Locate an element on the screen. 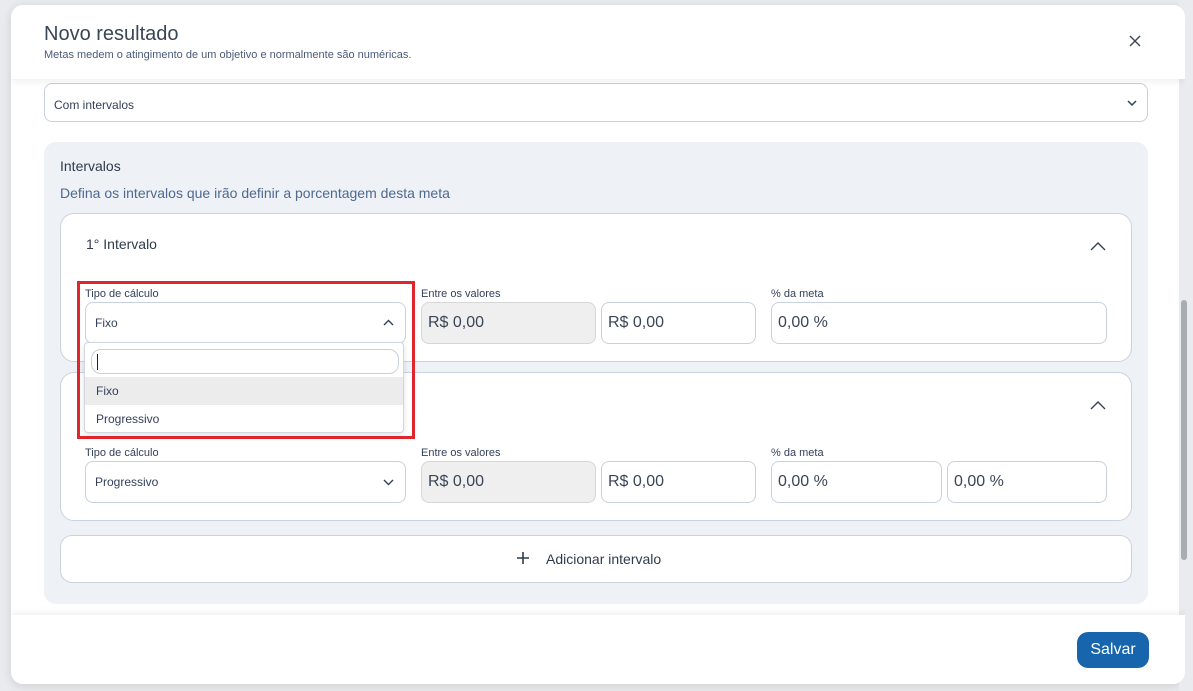  dropdown-option-fixo: Fixo is located at coordinates (244, 391).